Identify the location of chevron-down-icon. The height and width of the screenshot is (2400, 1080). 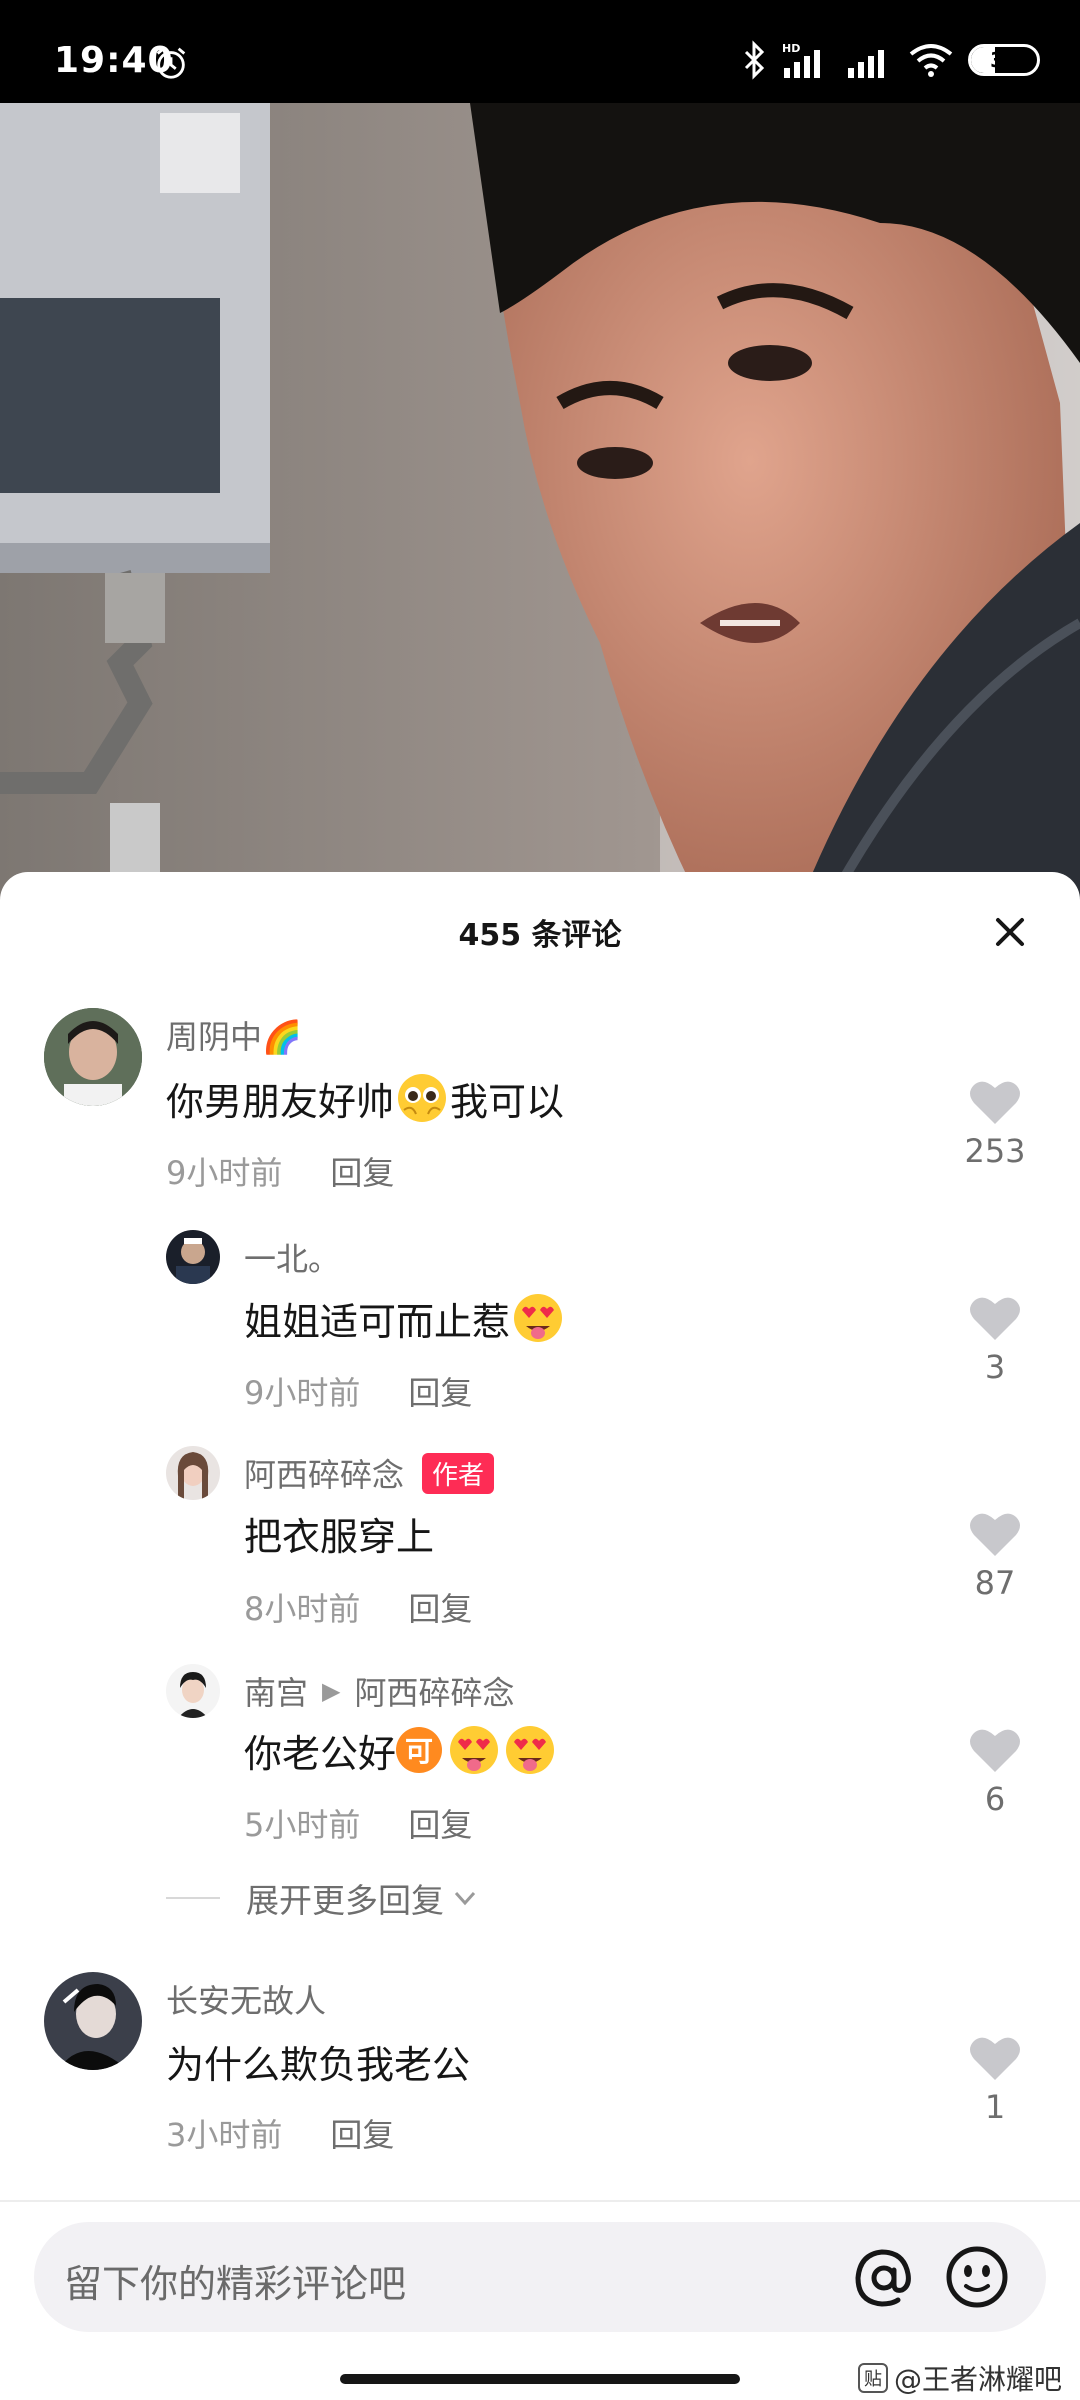
(465, 1898).